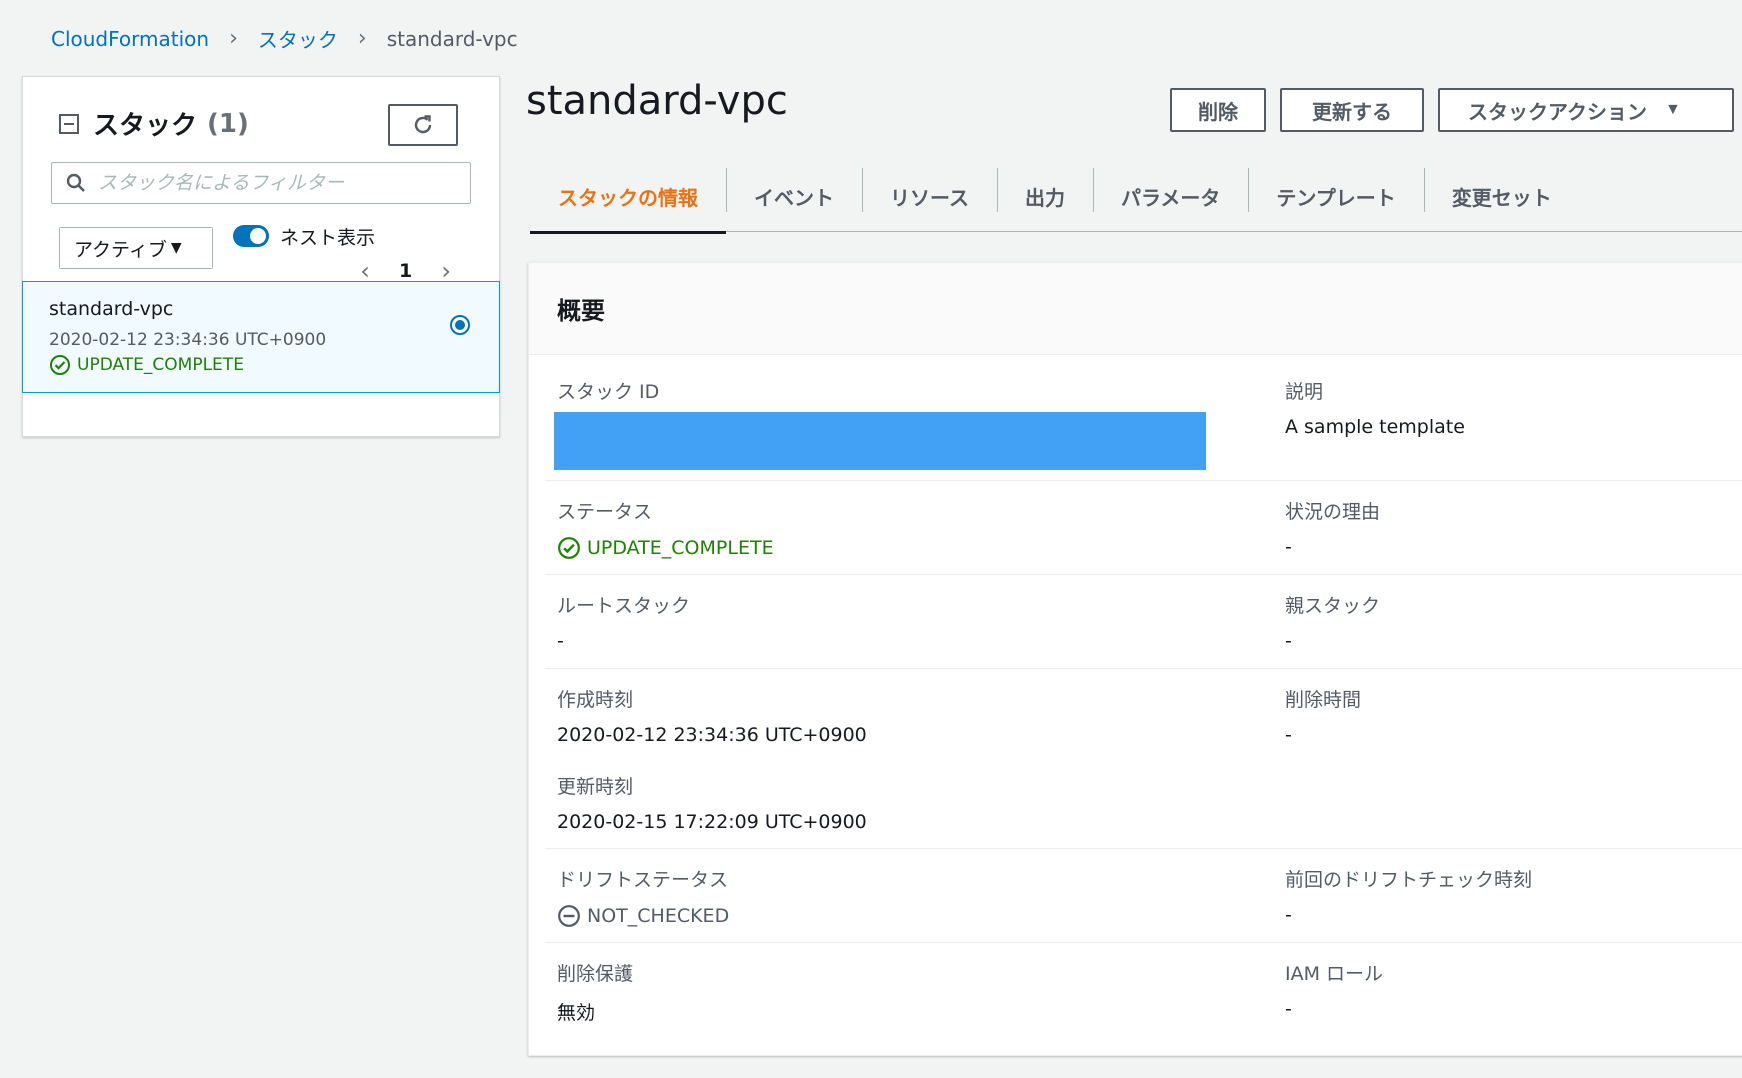  What do you see at coordinates (595, 700) in the screenshot?
I see `created-time-label: 作成時刻` at bounding box center [595, 700].